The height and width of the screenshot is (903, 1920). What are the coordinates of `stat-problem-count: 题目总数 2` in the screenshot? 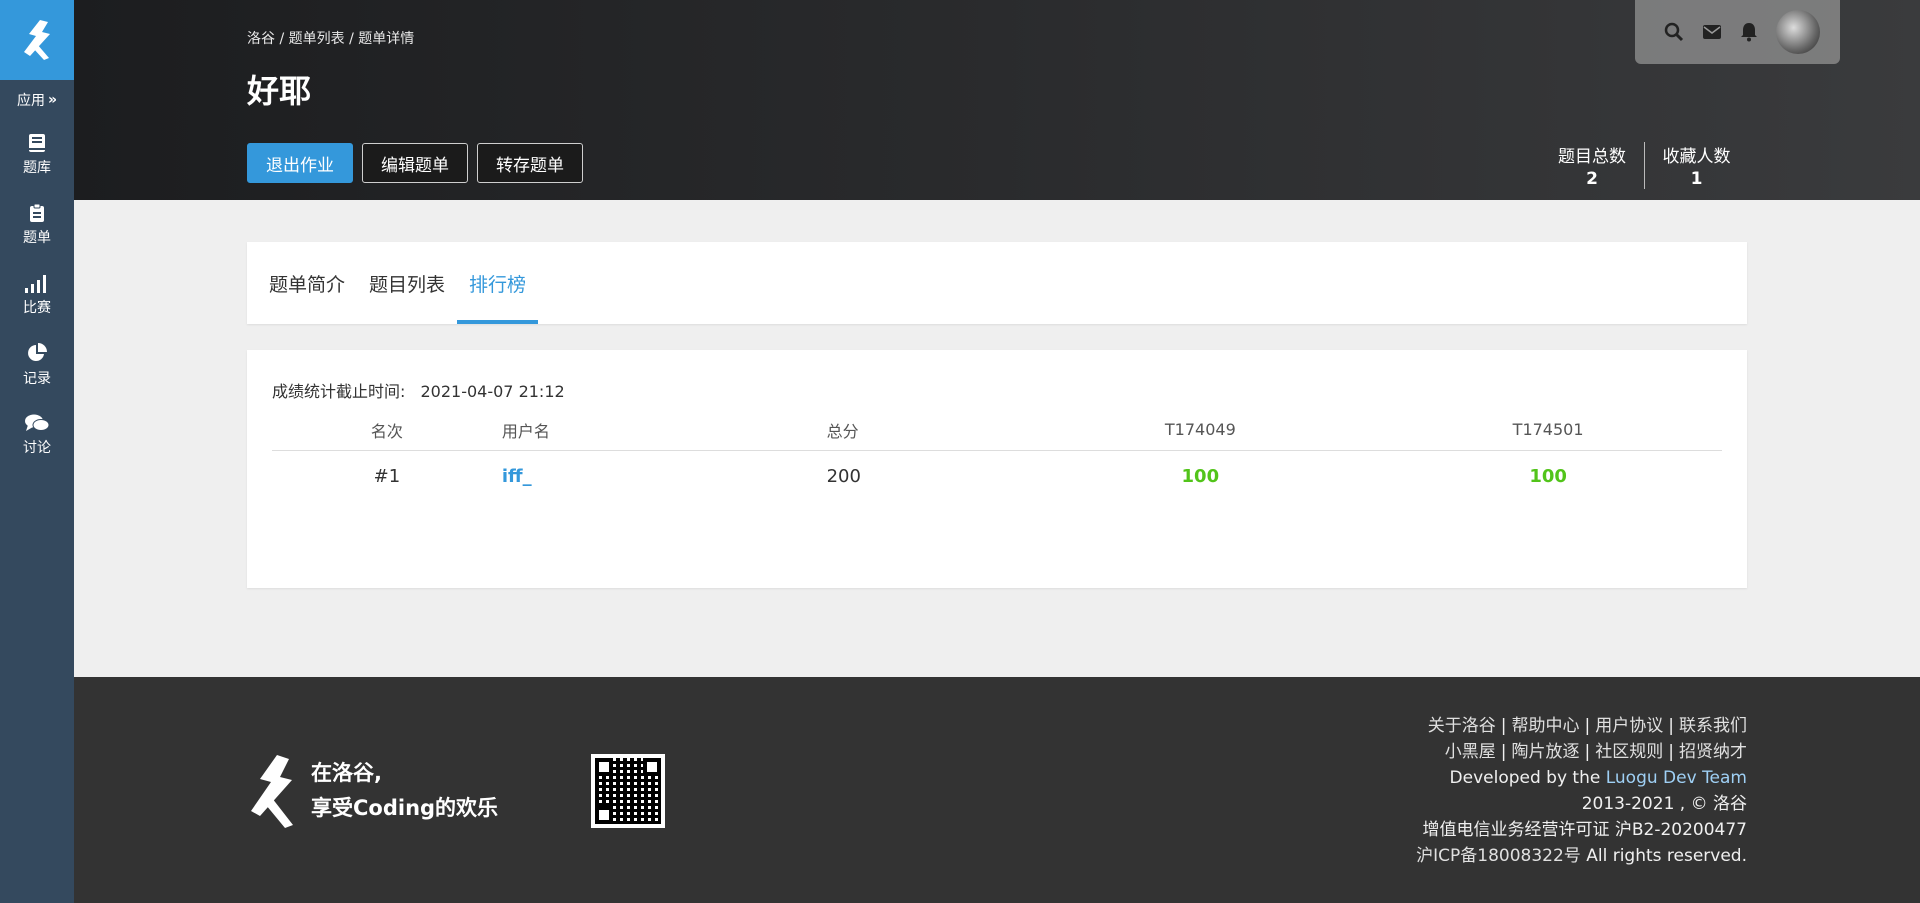 It's located at (1592, 165).